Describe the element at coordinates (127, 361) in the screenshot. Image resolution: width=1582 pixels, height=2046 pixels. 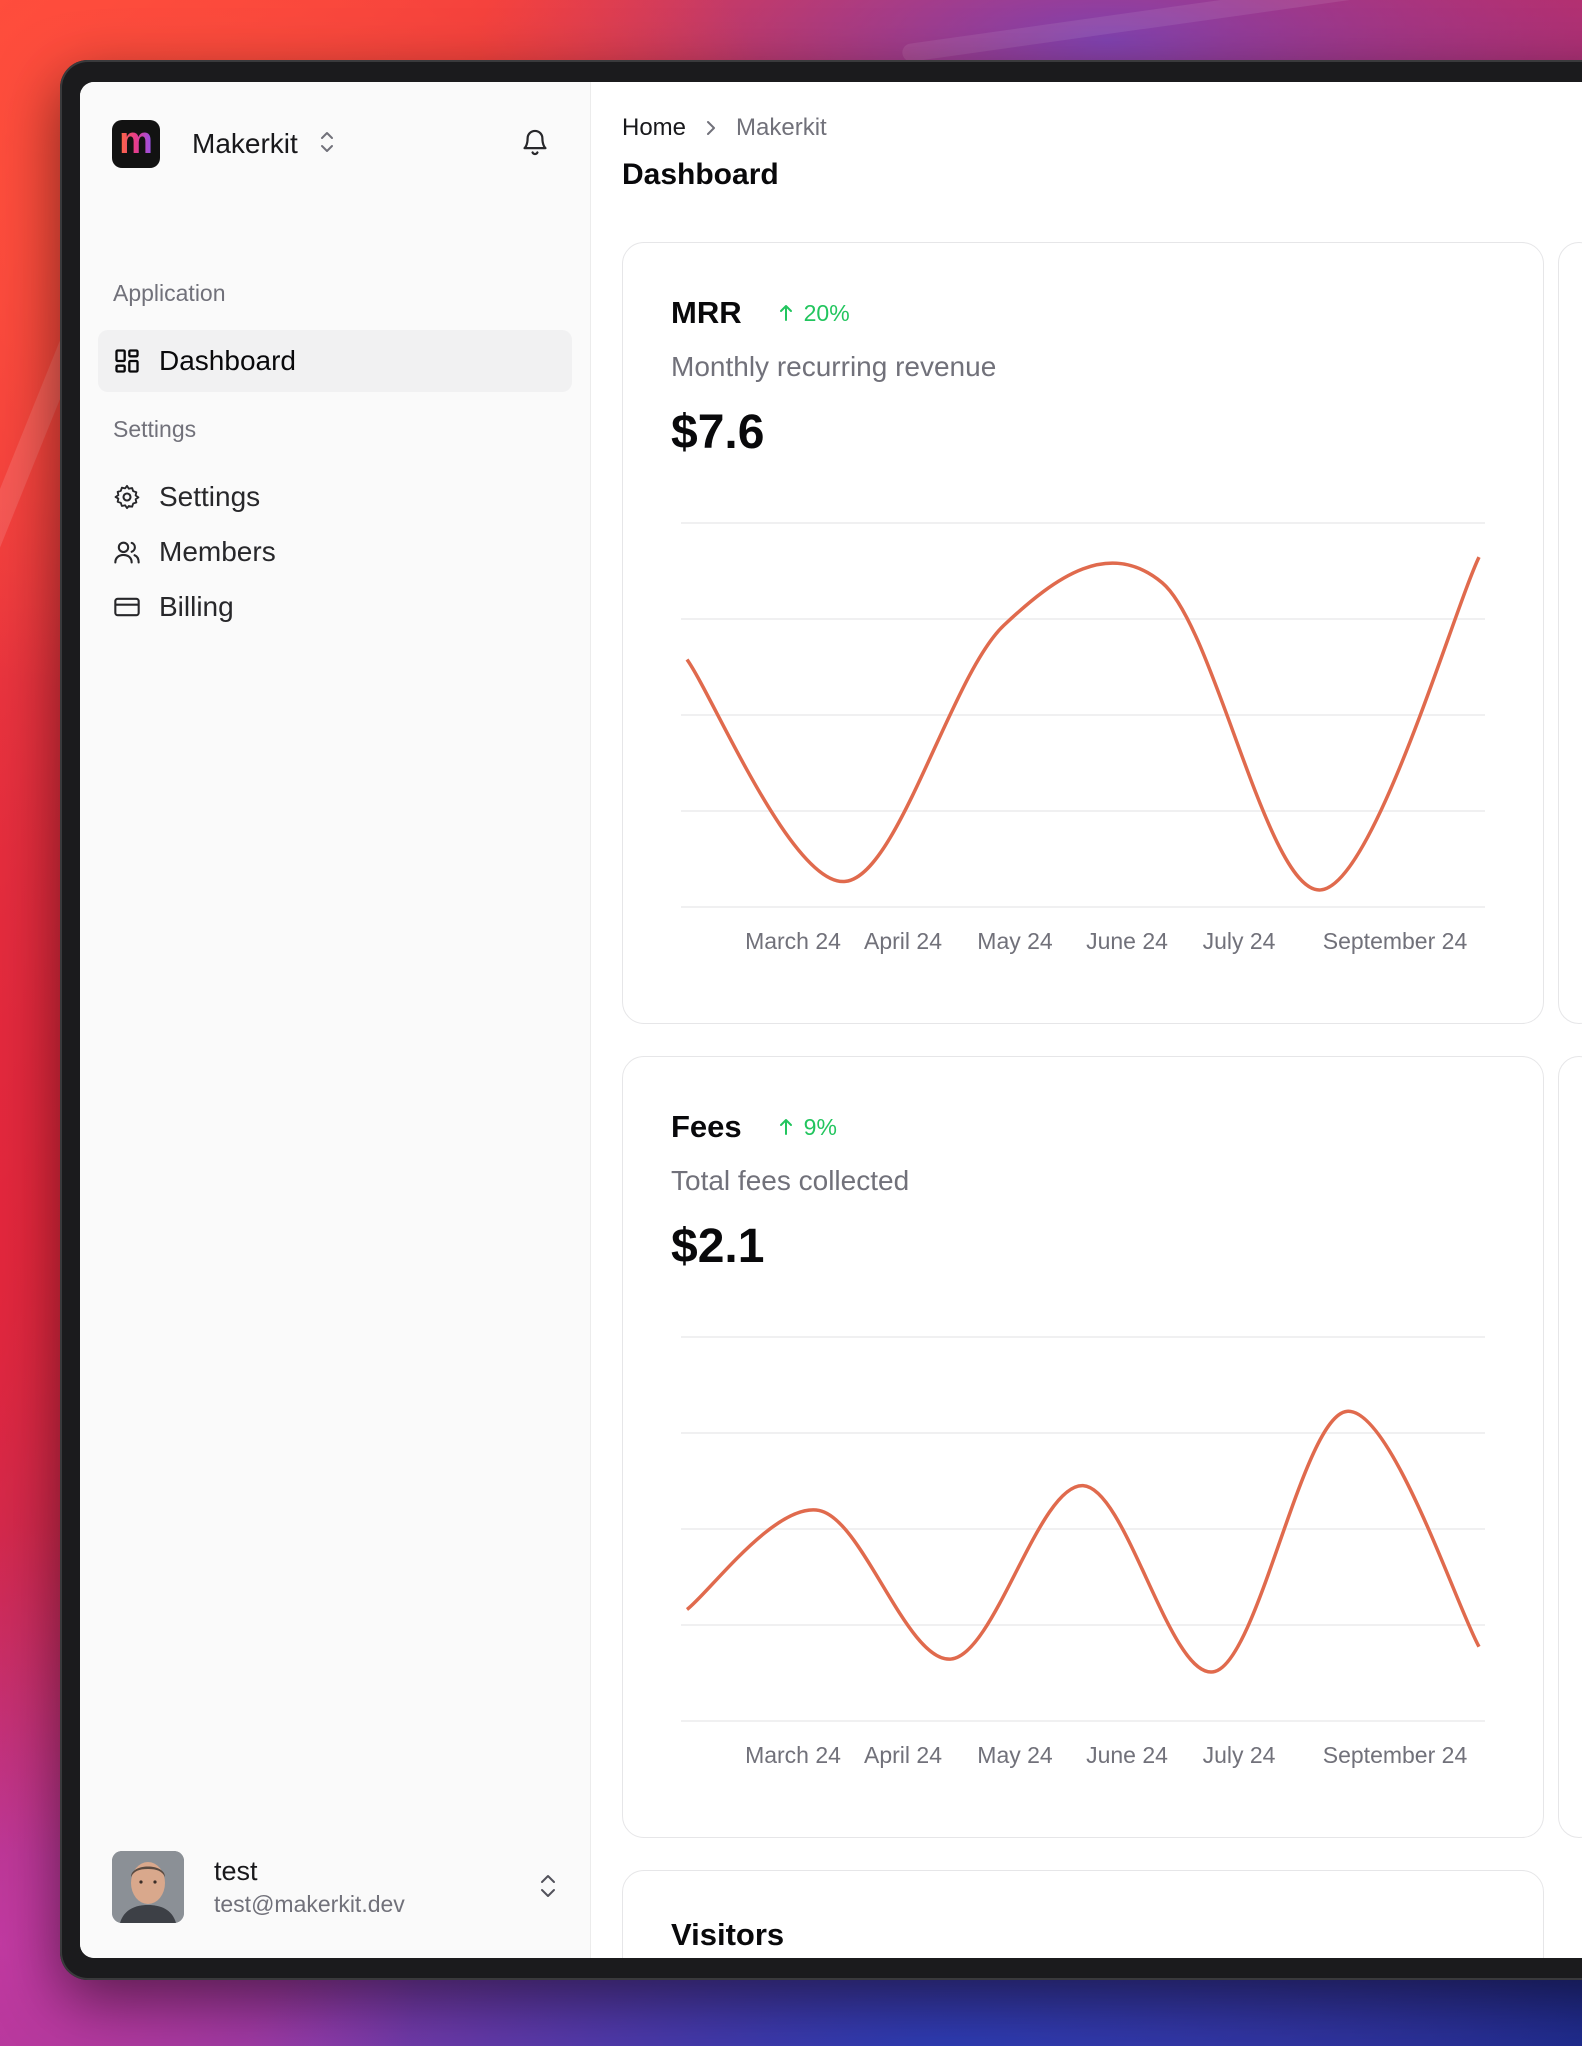
I see `dashboard-grid-icon` at that location.